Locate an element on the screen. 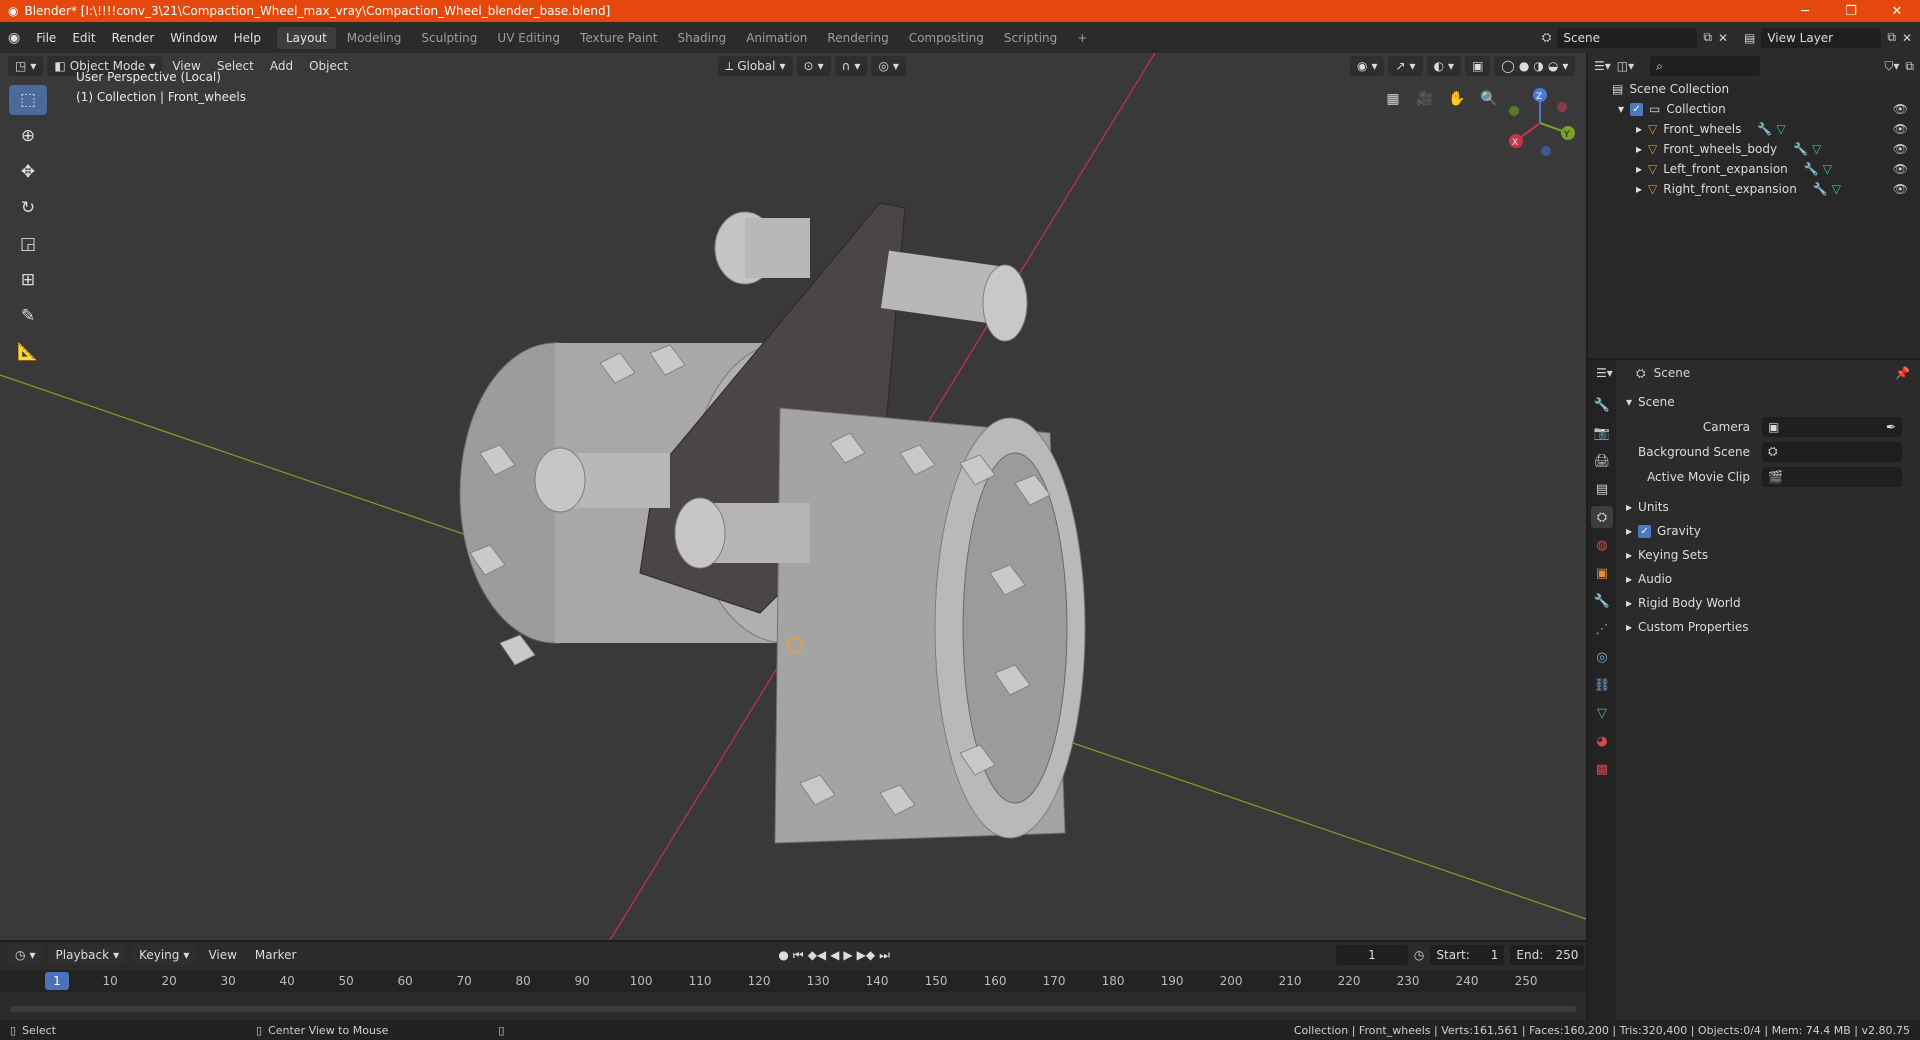 The width and height of the screenshot is (1920, 1040). constraints-tab-icon: ⛓ is located at coordinates (1602, 685).